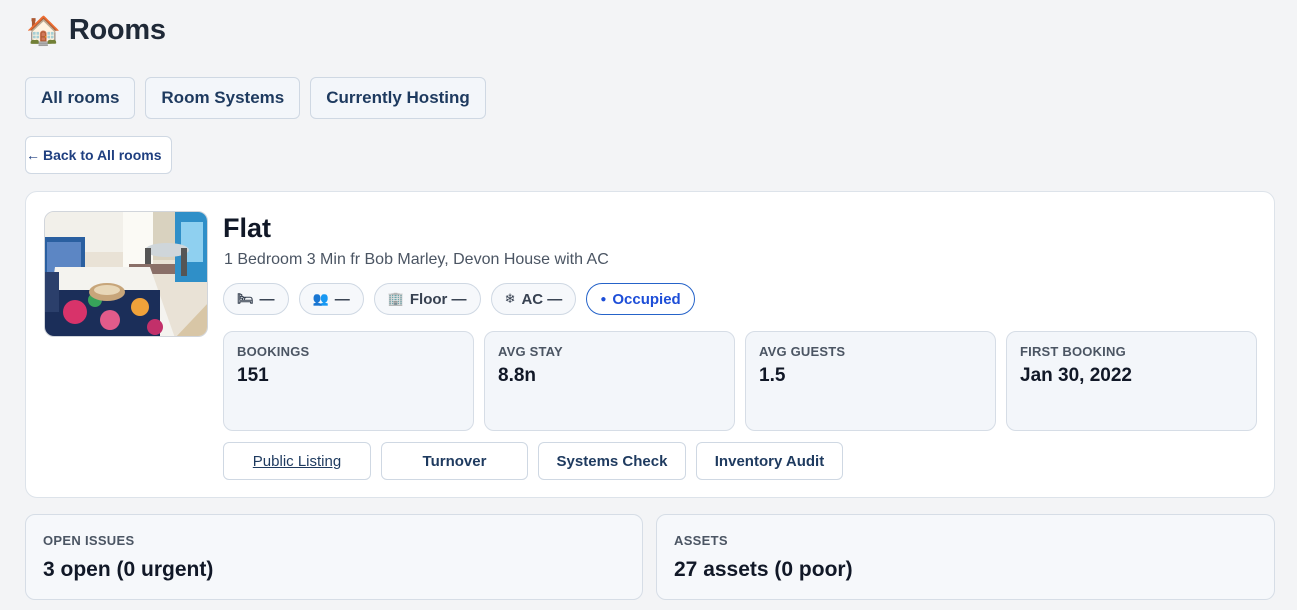 This screenshot has height=610, width=1297. Describe the element at coordinates (331, 299) in the screenshot. I see `guests-chip: 👥 —` at that location.